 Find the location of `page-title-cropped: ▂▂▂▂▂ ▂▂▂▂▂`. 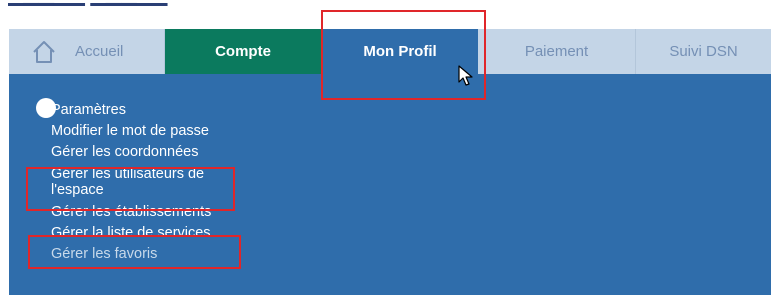

page-title-cropped: ▂▂▂▂▂ ▂▂▂▂▂ is located at coordinates (123, 3).